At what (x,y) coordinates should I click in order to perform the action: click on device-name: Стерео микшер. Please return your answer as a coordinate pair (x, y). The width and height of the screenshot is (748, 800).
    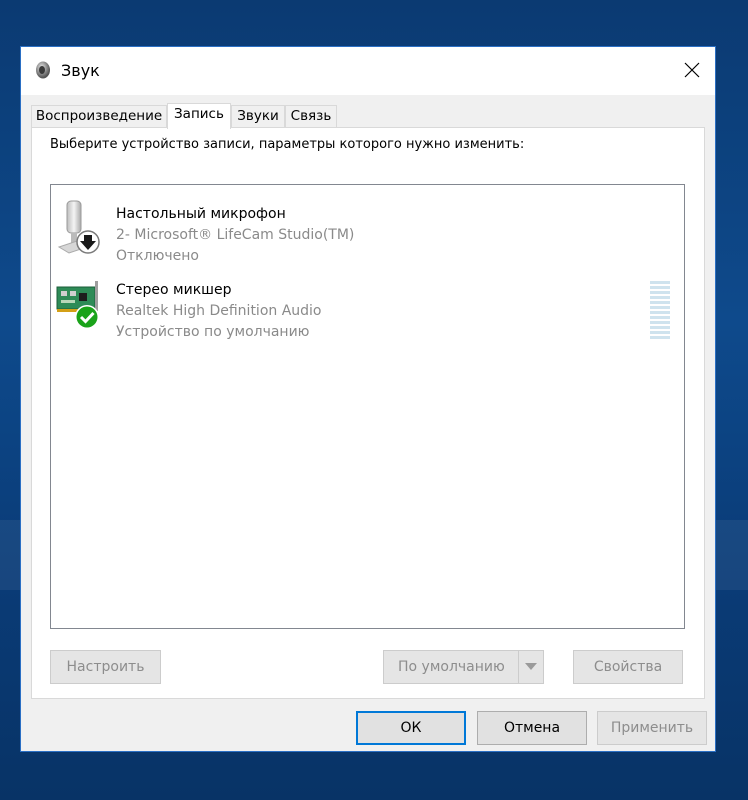
    Looking at the image, I should click on (174, 290).